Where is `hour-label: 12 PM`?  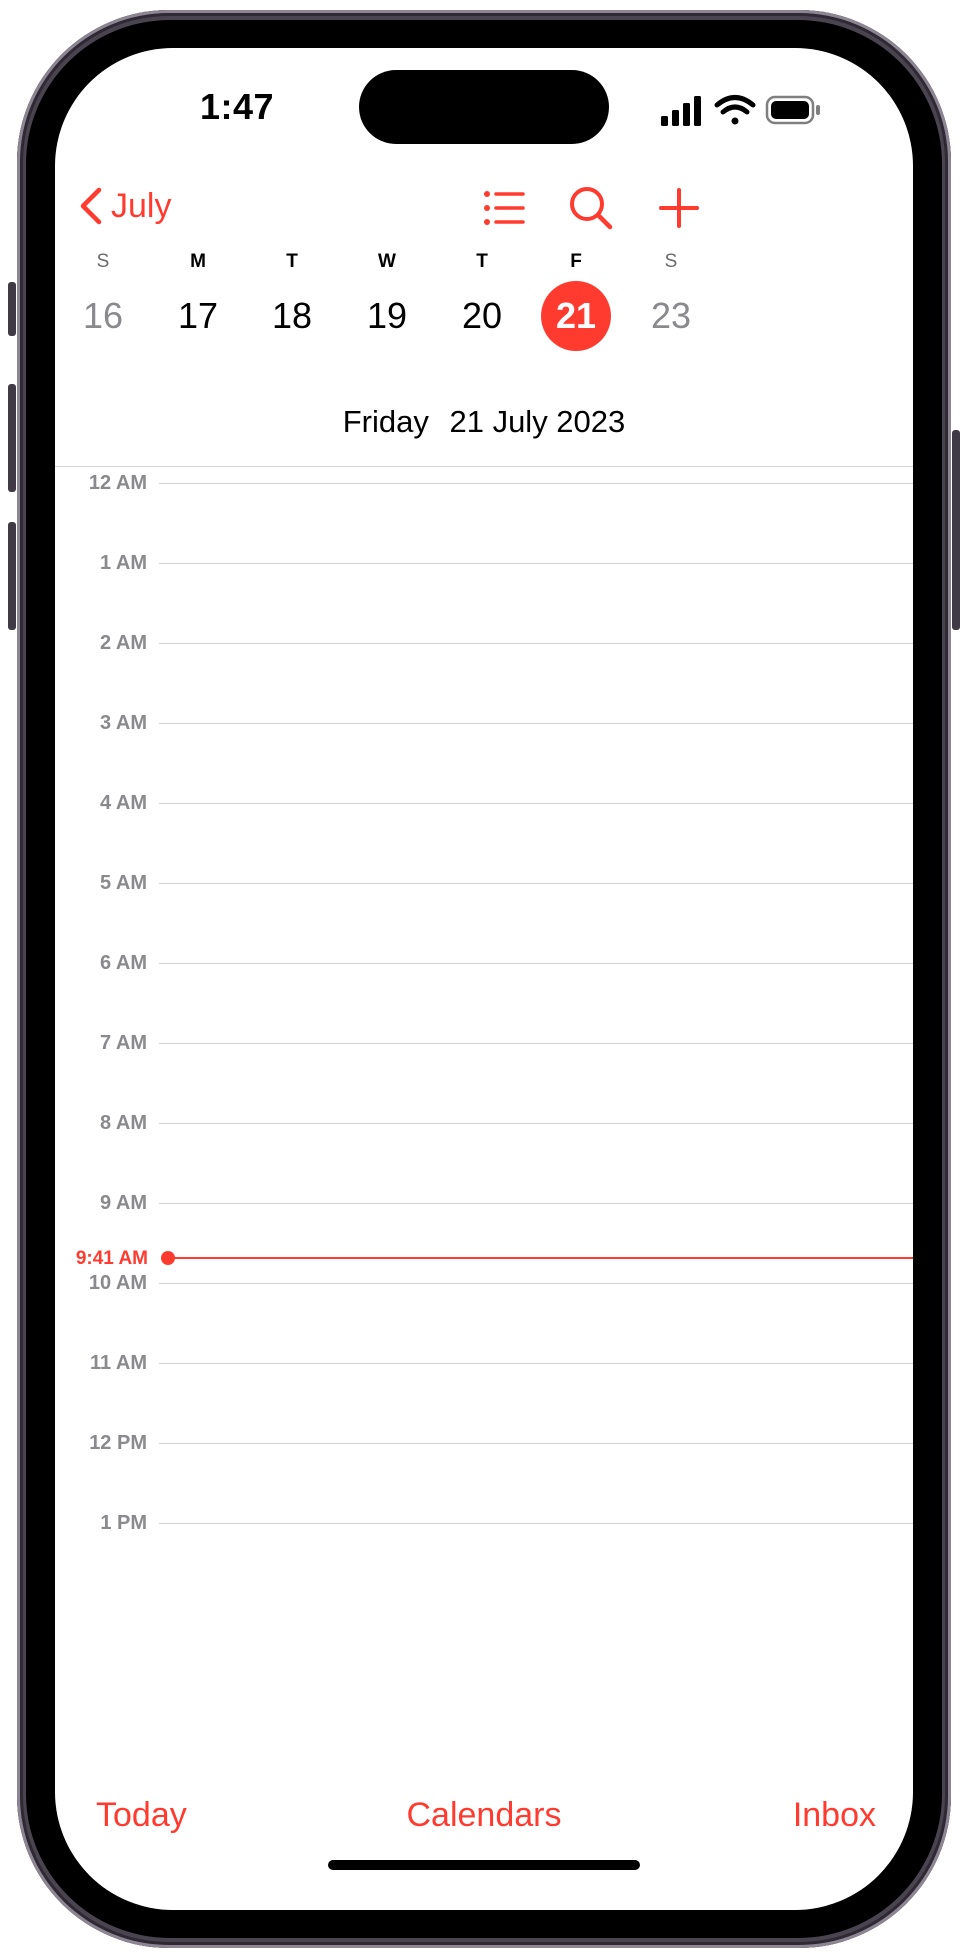
hour-label: 12 PM is located at coordinates (118, 1443).